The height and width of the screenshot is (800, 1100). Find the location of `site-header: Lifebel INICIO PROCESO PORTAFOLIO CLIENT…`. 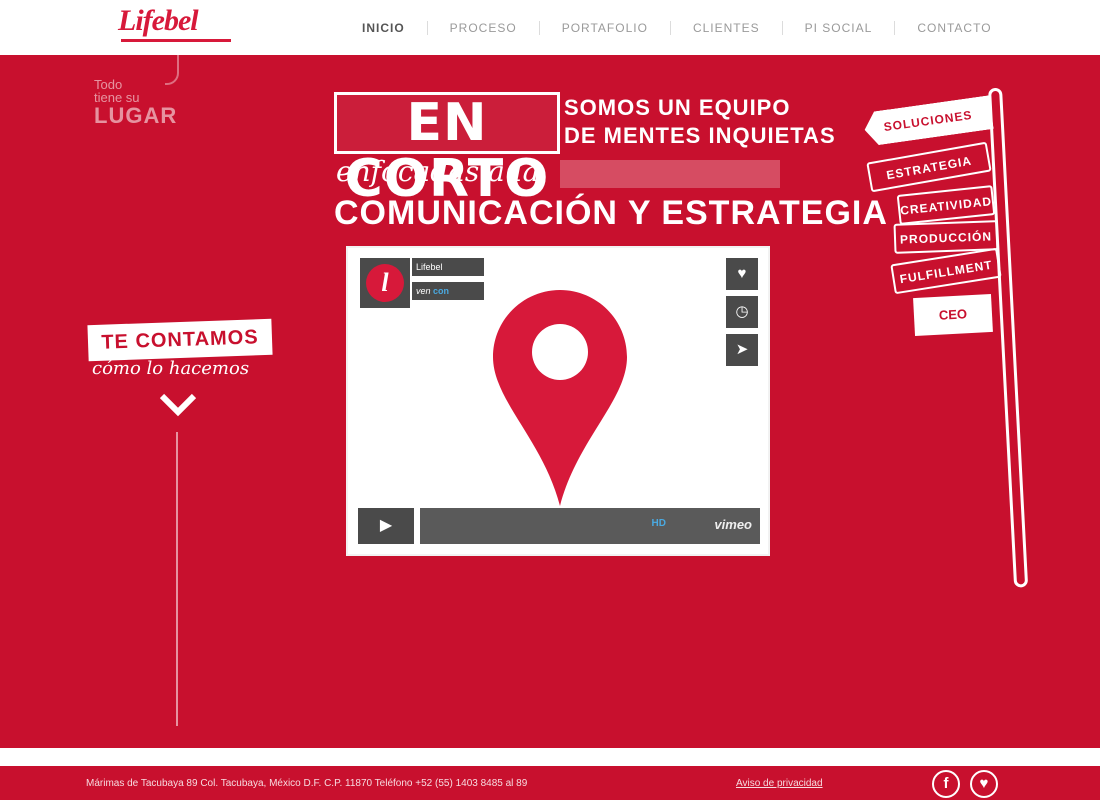

site-header: Lifebel INICIO PROCESO PORTAFOLIO CLIENT… is located at coordinates (550, 27).